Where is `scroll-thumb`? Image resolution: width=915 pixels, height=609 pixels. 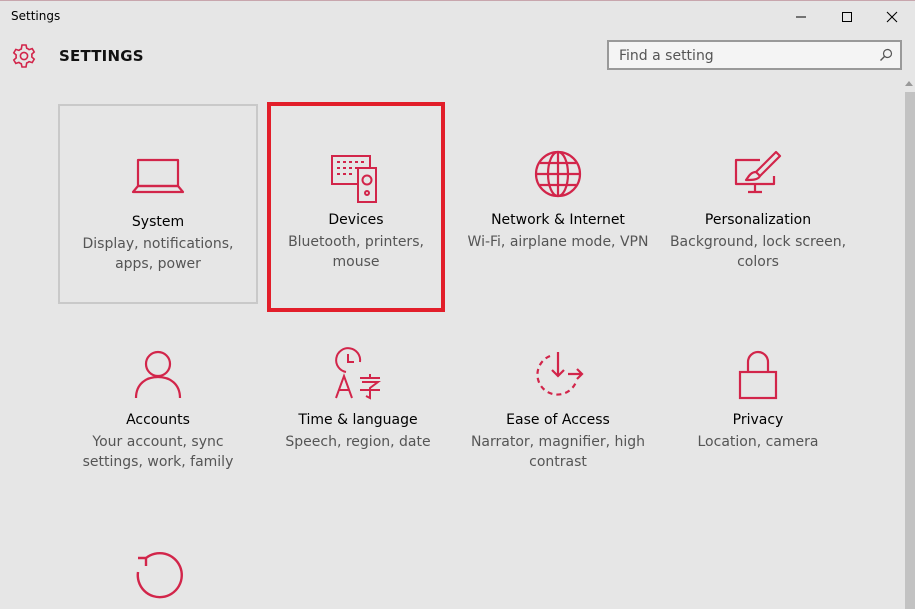
scroll-thumb is located at coordinates (910, 350).